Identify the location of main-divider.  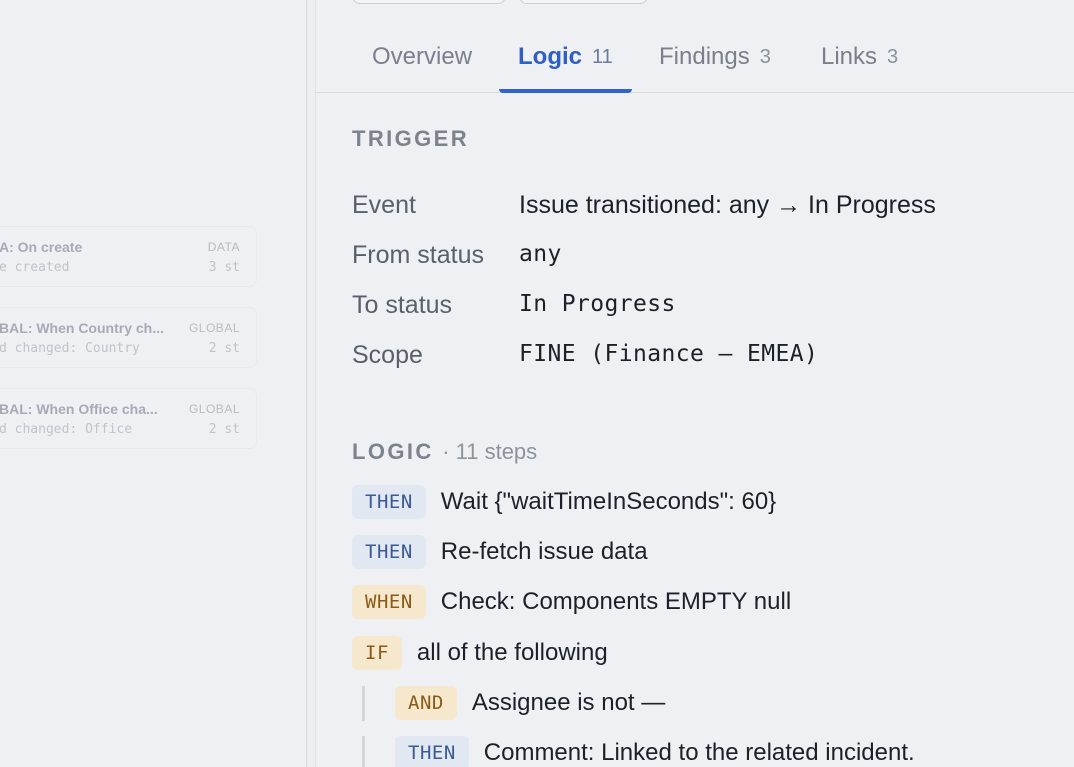
(315, 383).